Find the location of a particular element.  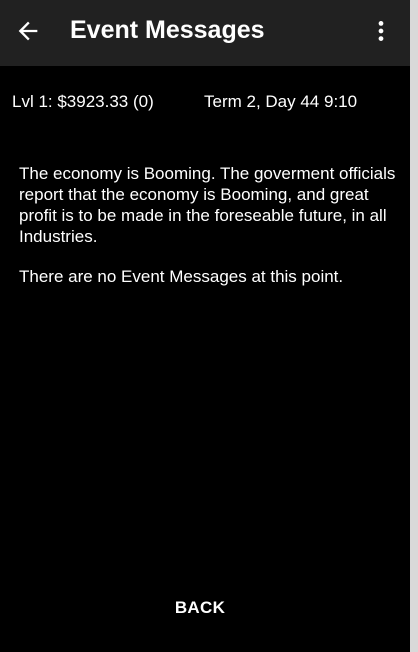

app-bar: Event Messages is located at coordinates (205, 33).